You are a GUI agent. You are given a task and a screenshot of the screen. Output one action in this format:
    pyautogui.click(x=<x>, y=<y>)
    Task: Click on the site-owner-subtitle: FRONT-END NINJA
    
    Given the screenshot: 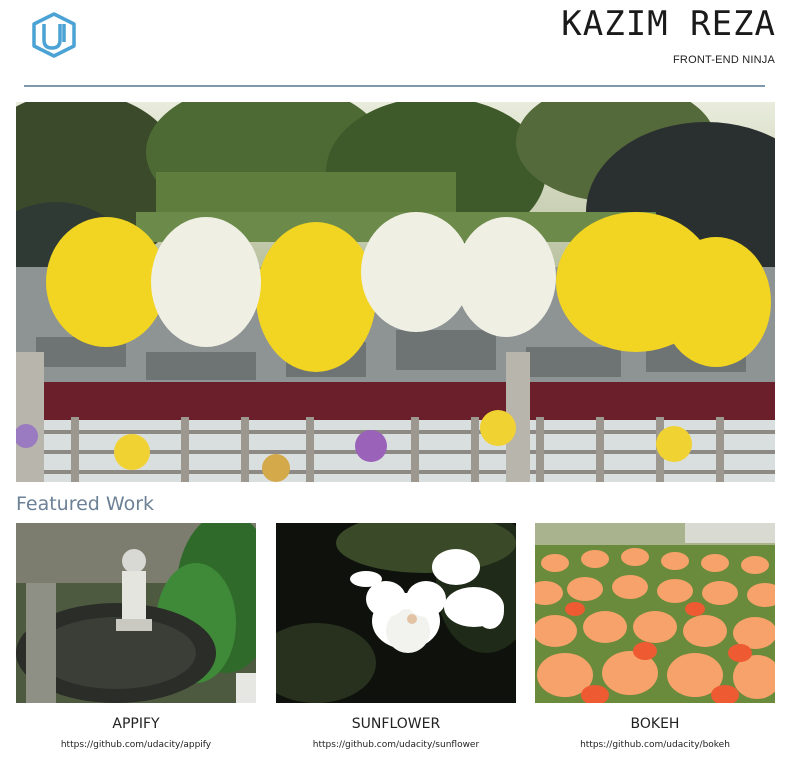 What is the action you would take?
    pyautogui.click(x=724, y=60)
    